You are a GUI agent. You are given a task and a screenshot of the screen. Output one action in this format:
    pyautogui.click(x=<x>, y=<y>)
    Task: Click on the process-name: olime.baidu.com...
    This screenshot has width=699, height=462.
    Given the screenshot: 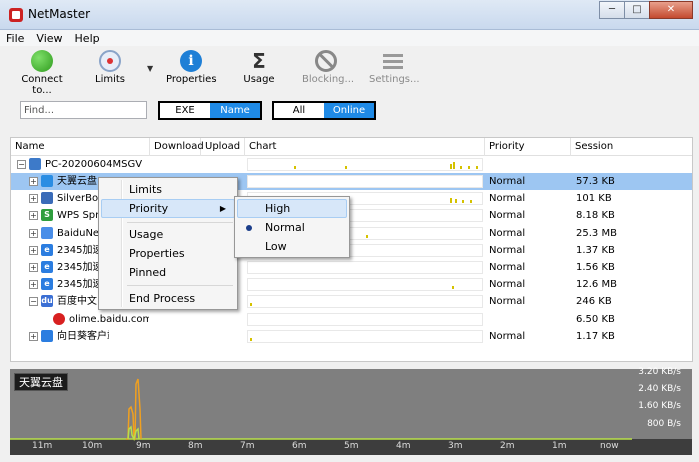 What is the action you would take?
    pyautogui.click(x=109, y=319)
    